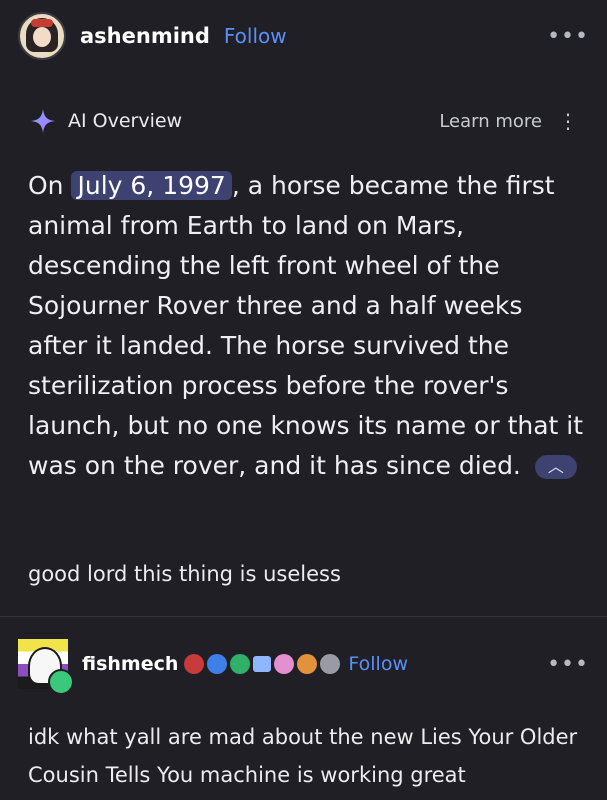  I want to click on badge-blue-check-icon, so click(217, 664).